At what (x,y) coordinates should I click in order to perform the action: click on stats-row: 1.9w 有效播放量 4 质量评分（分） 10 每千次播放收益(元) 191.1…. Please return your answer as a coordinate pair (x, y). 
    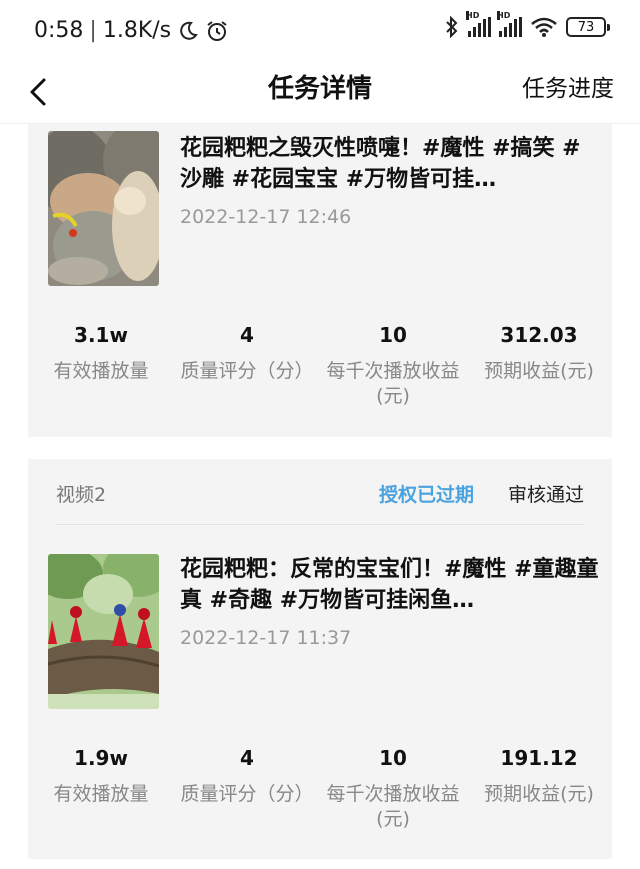
    Looking at the image, I should click on (320, 788).